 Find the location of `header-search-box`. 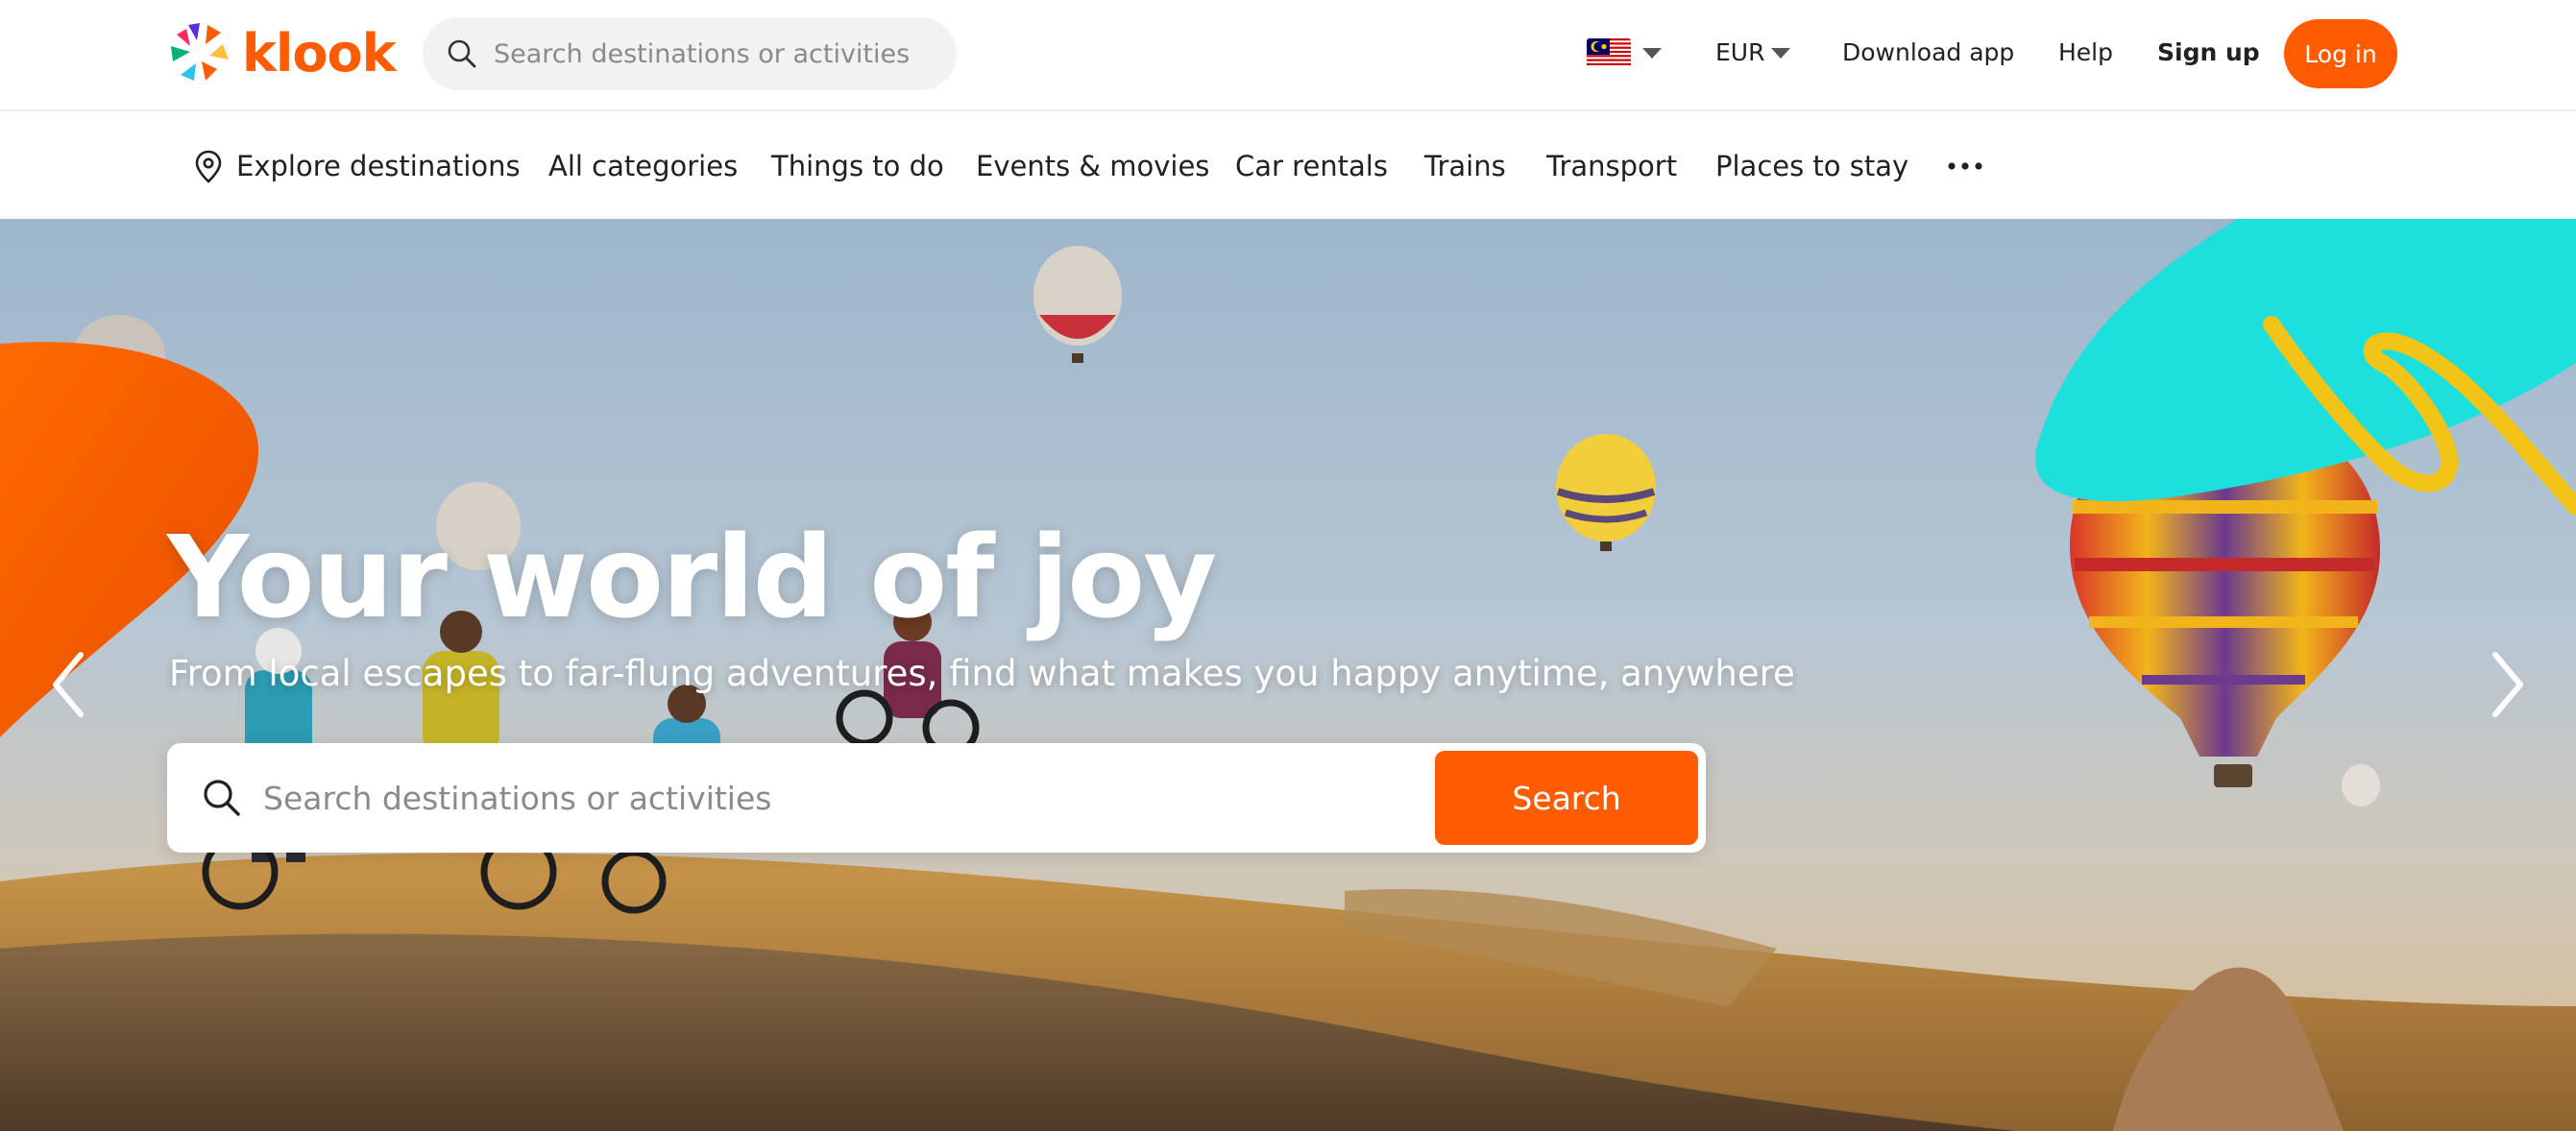

header-search-box is located at coordinates (690, 53).